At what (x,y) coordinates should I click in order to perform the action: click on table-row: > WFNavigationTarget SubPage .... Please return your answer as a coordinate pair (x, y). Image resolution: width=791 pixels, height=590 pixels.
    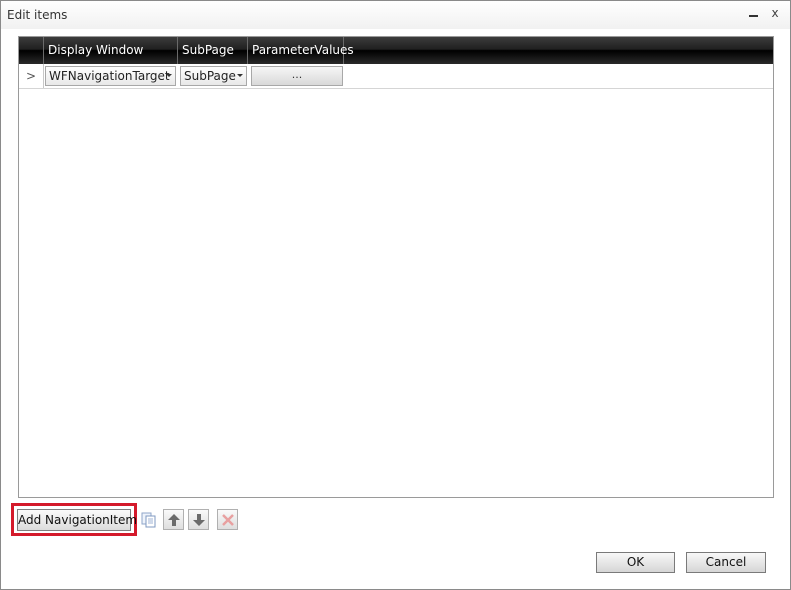
    Looking at the image, I should click on (396, 76).